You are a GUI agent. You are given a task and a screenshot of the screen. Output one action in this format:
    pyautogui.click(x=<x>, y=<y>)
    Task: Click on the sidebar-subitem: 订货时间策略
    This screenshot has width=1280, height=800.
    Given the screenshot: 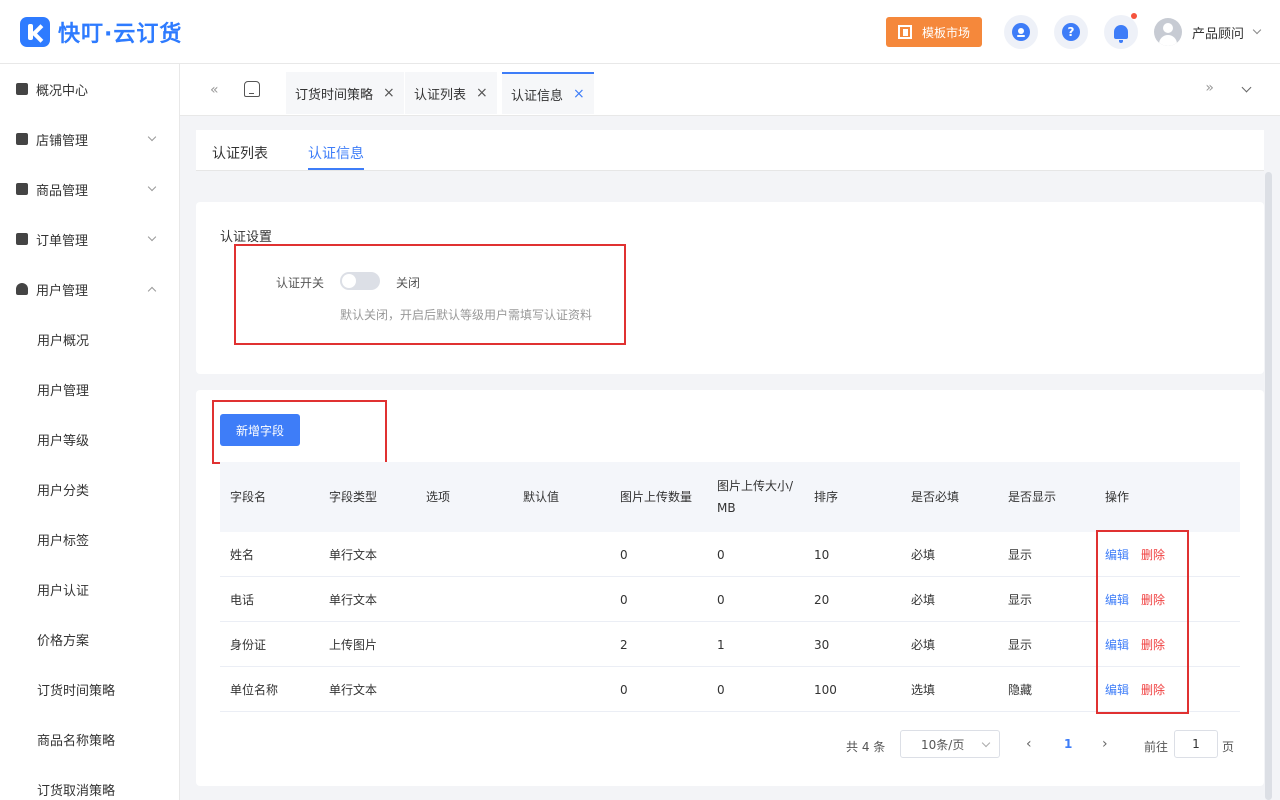 What is the action you would take?
    pyautogui.click(x=89, y=689)
    